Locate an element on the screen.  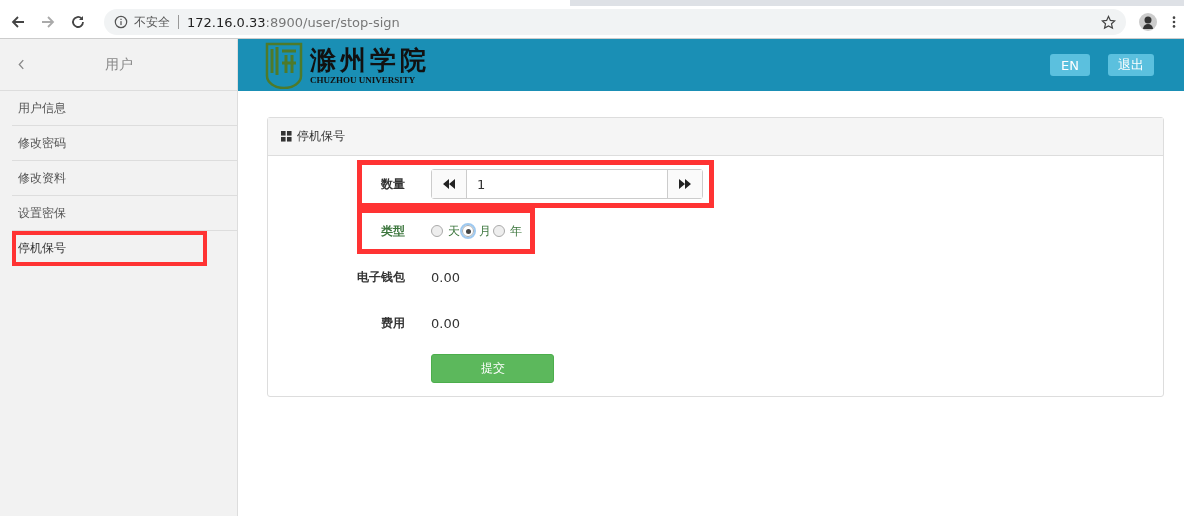
sidebar-item: 停机保号 is located at coordinates (109, 248).